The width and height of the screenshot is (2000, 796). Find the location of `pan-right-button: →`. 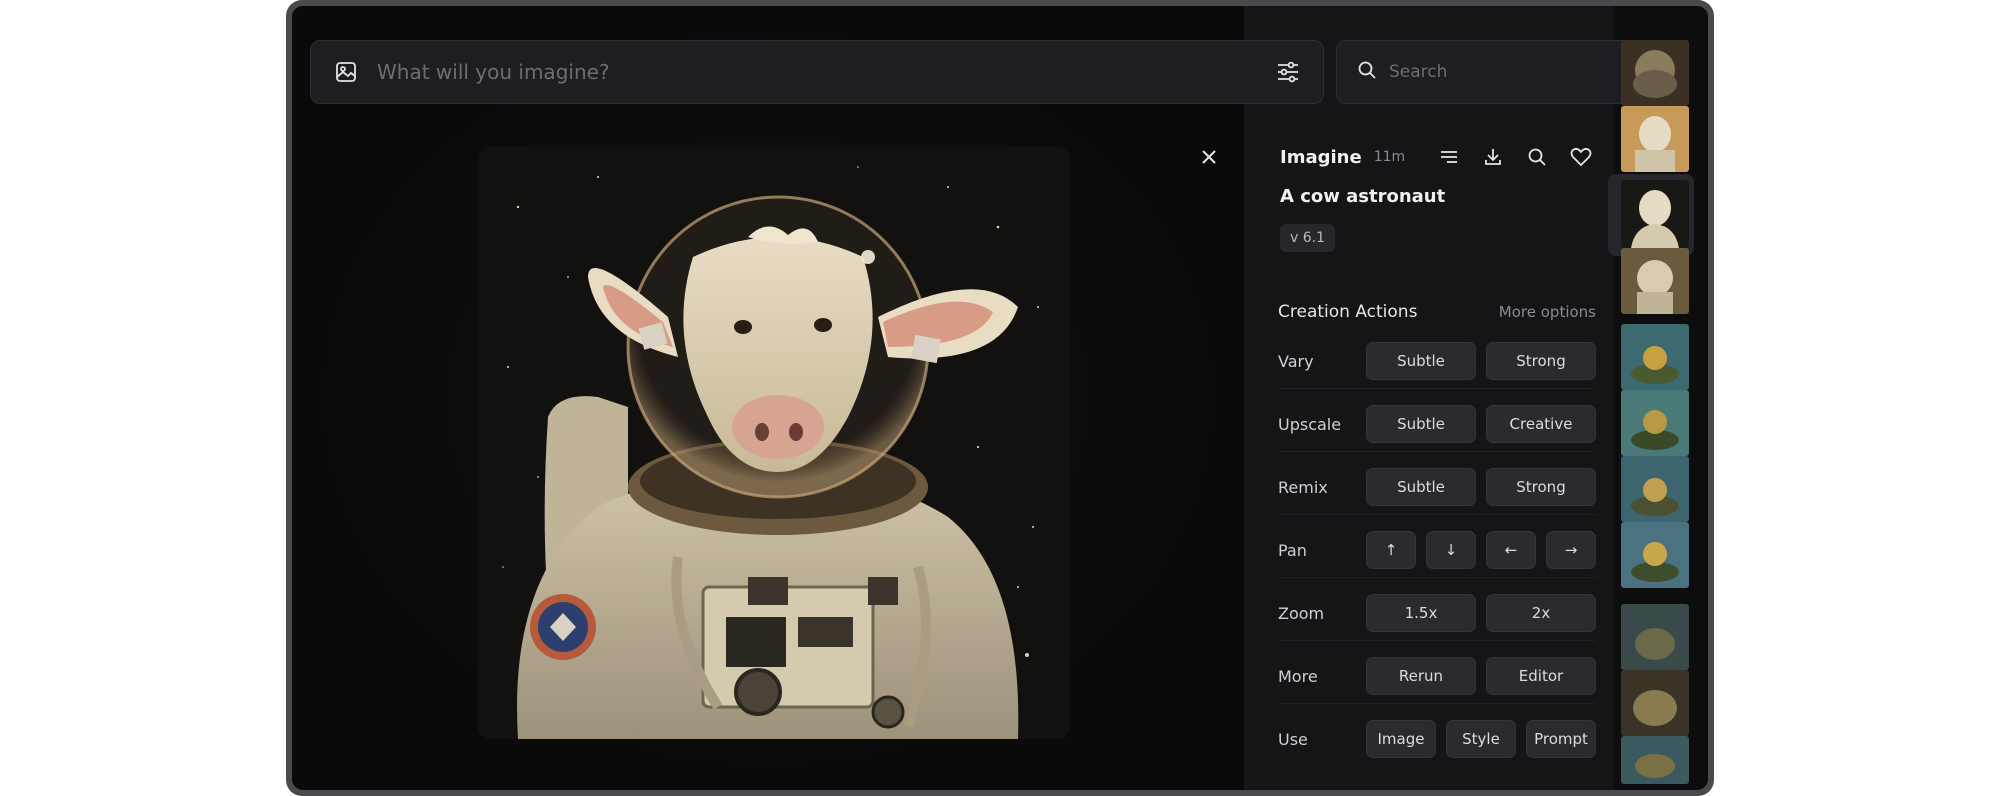

pan-right-button: → is located at coordinates (1571, 550).